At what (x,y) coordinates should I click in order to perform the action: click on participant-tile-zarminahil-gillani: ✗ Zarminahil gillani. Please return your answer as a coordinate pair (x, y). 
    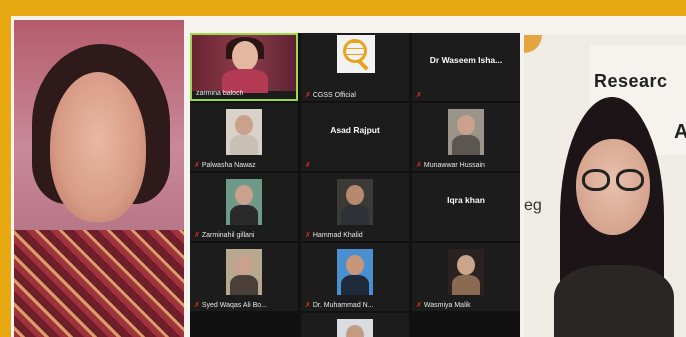
    Looking at the image, I should click on (244, 207).